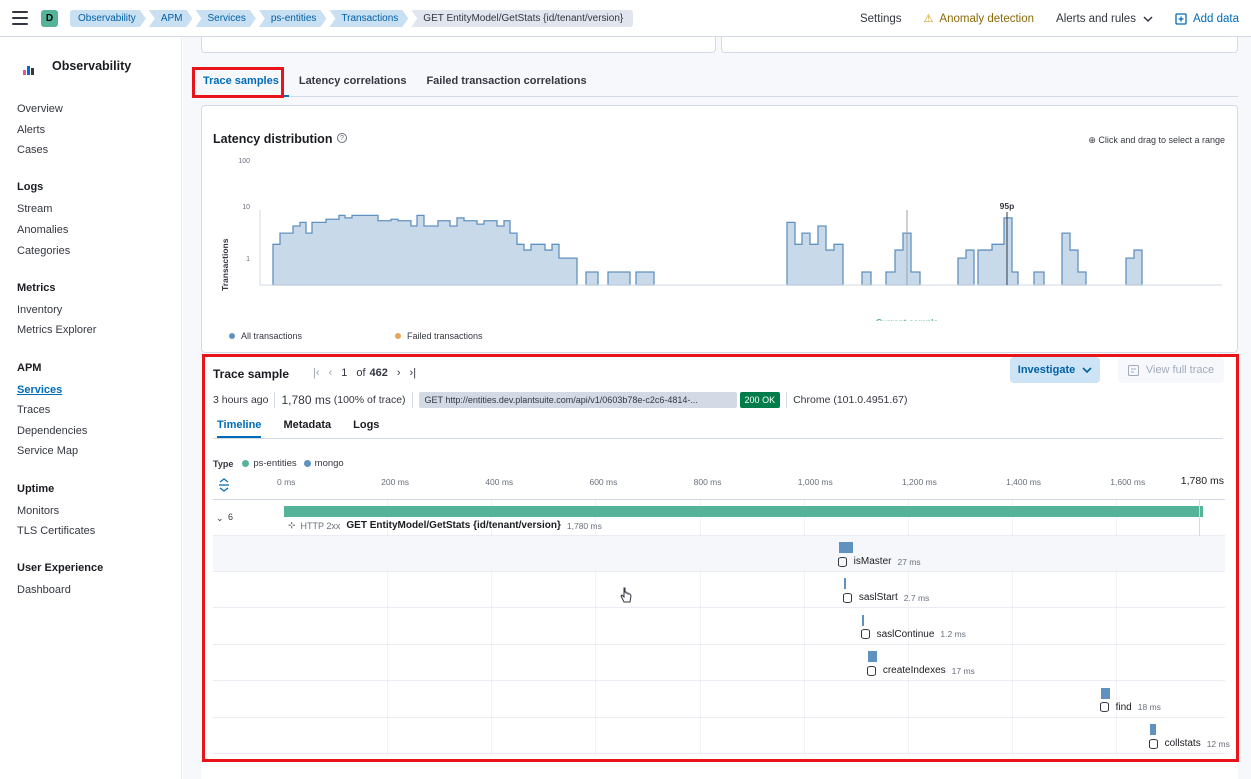 The height and width of the screenshot is (779, 1251). Describe the element at coordinates (28, 70) in the screenshot. I see `observability-logo-icon` at that location.